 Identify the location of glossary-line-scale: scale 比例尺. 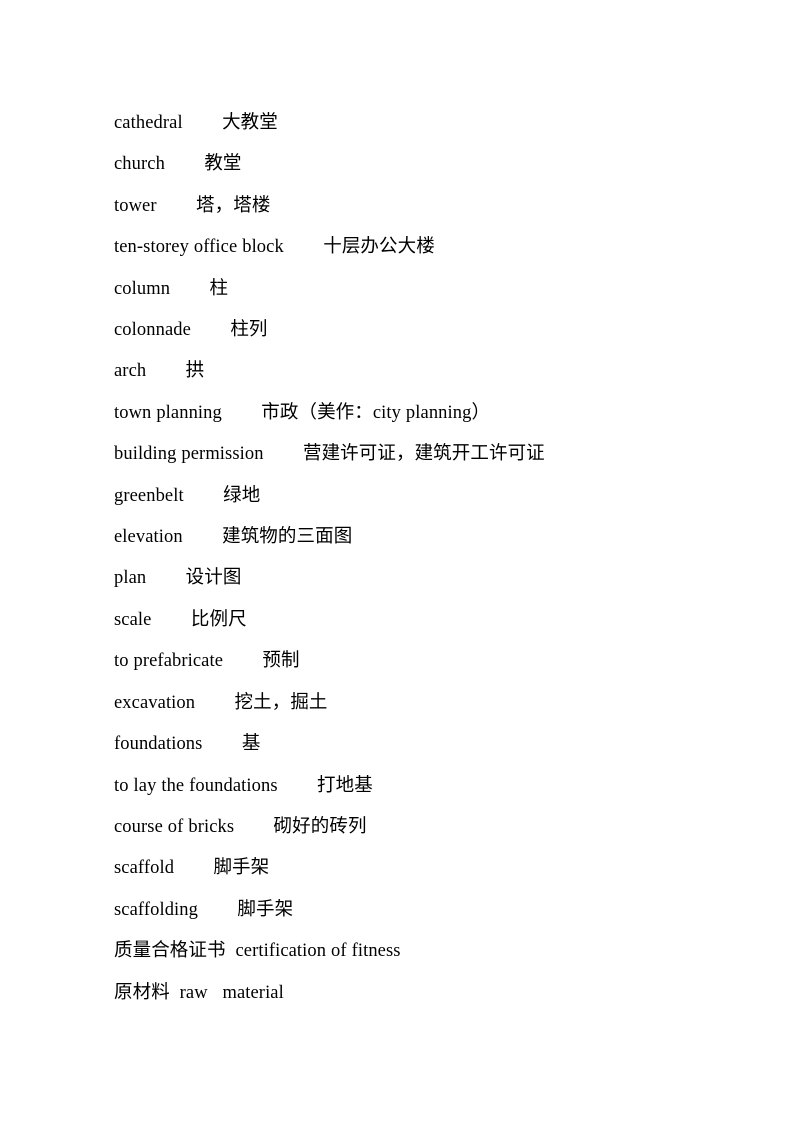
(180, 619).